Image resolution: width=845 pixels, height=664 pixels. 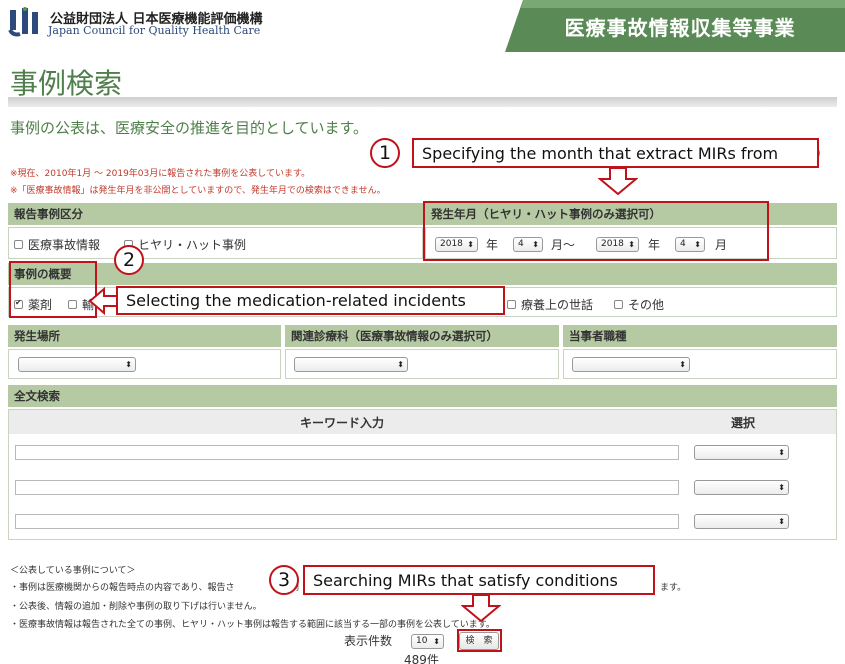 I want to click on overview-option-other: その他, so click(x=639, y=304).